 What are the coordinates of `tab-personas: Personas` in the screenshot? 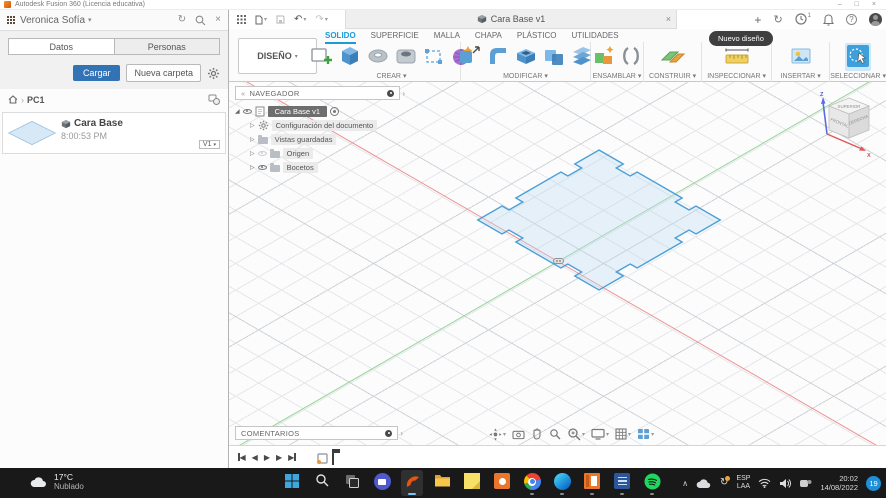 It's located at (166, 46).